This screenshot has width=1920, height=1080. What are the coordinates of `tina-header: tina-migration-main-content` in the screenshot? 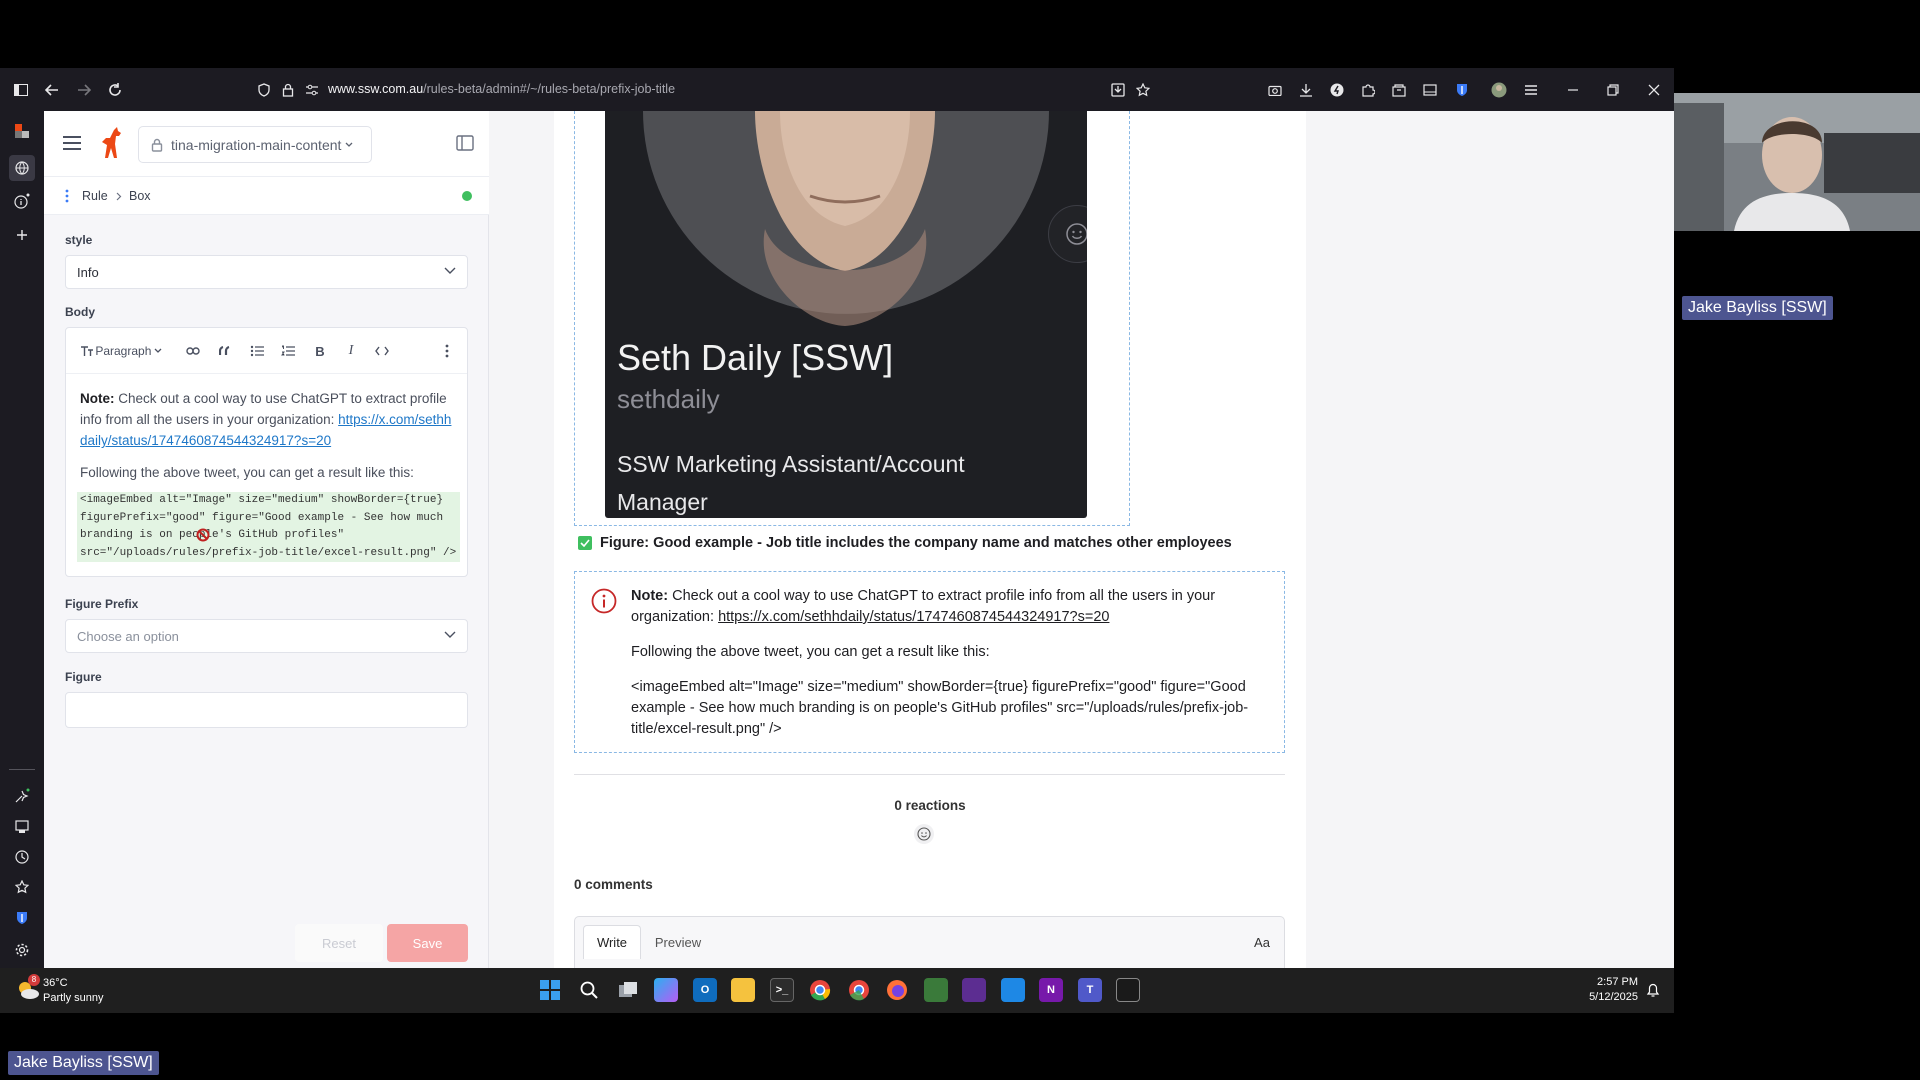 It's located at (266, 144).